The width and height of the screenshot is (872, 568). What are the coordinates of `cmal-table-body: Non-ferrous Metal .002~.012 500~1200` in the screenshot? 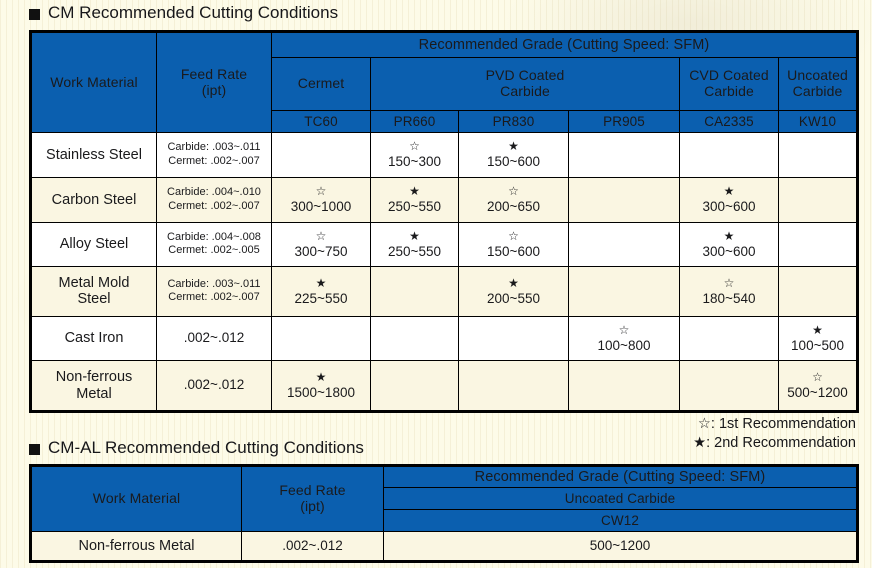 It's located at (444, 546).